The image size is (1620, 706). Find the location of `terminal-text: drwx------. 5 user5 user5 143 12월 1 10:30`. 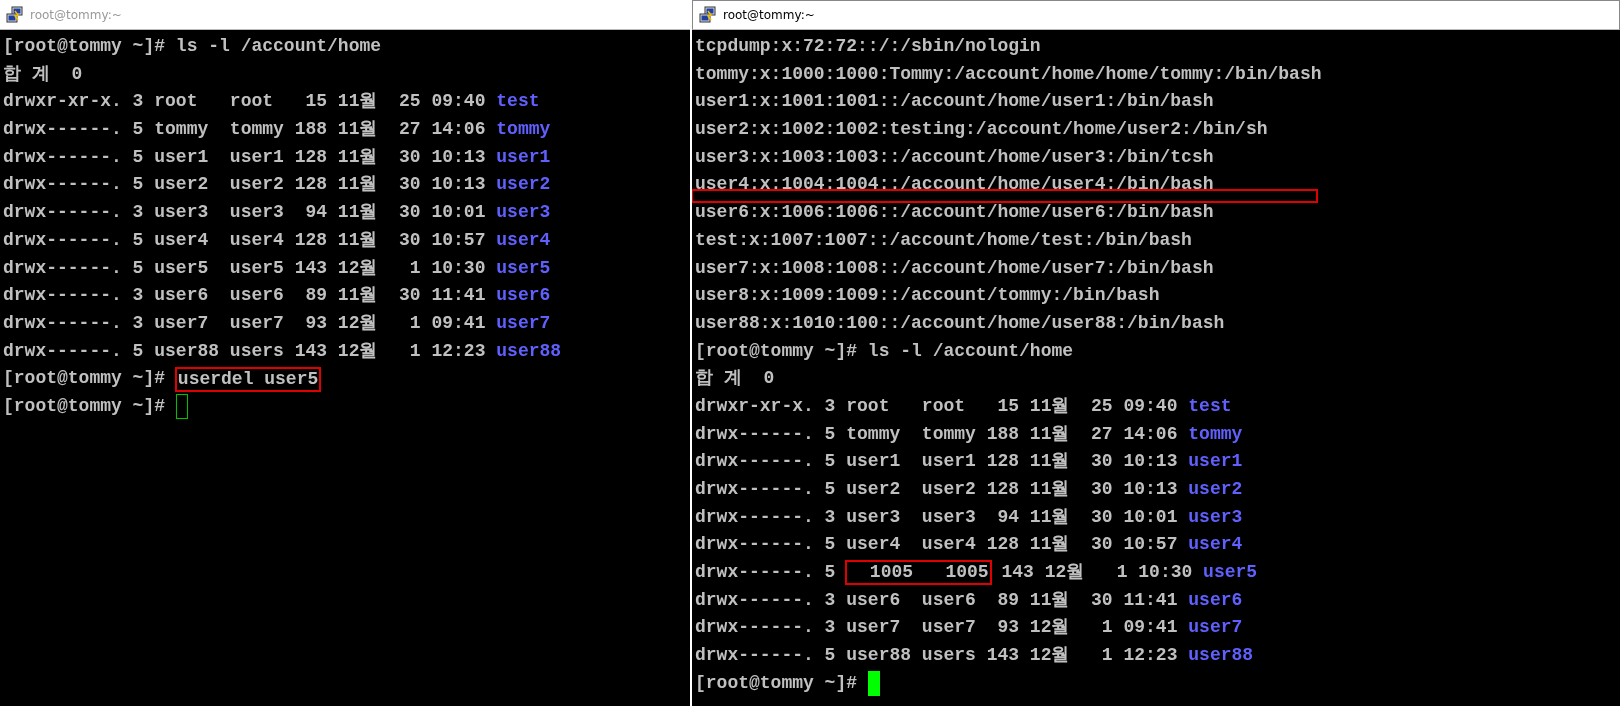

terminal-text: drwx------. 5 user5 user5 143 12월 1 10:30 is located at coordinates (245, 268).